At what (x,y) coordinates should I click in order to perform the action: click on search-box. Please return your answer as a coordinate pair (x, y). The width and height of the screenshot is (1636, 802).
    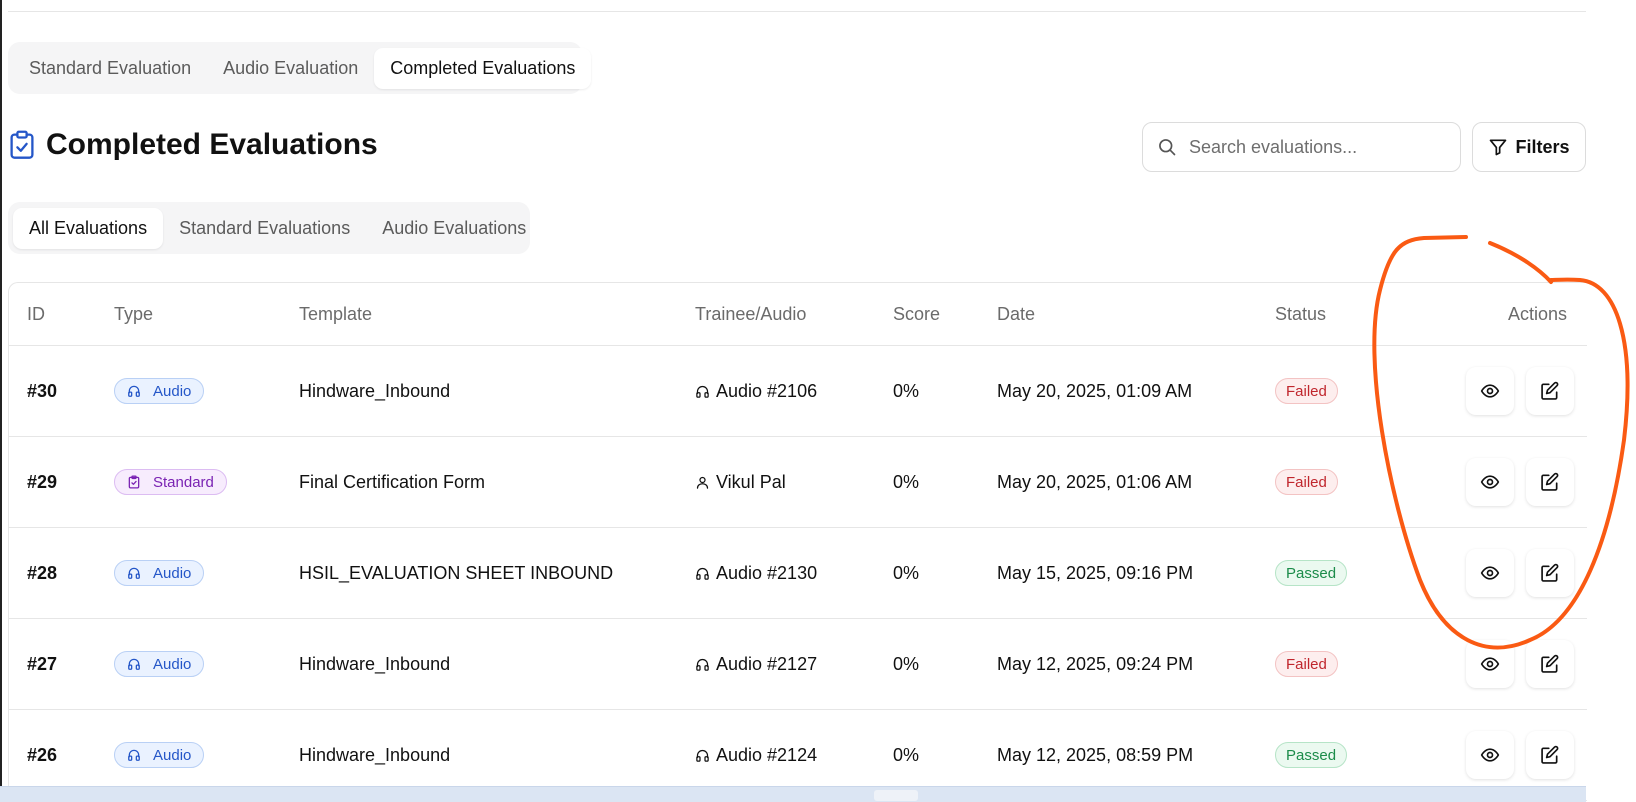
    Looking at the image, I should click on (1301, 147).